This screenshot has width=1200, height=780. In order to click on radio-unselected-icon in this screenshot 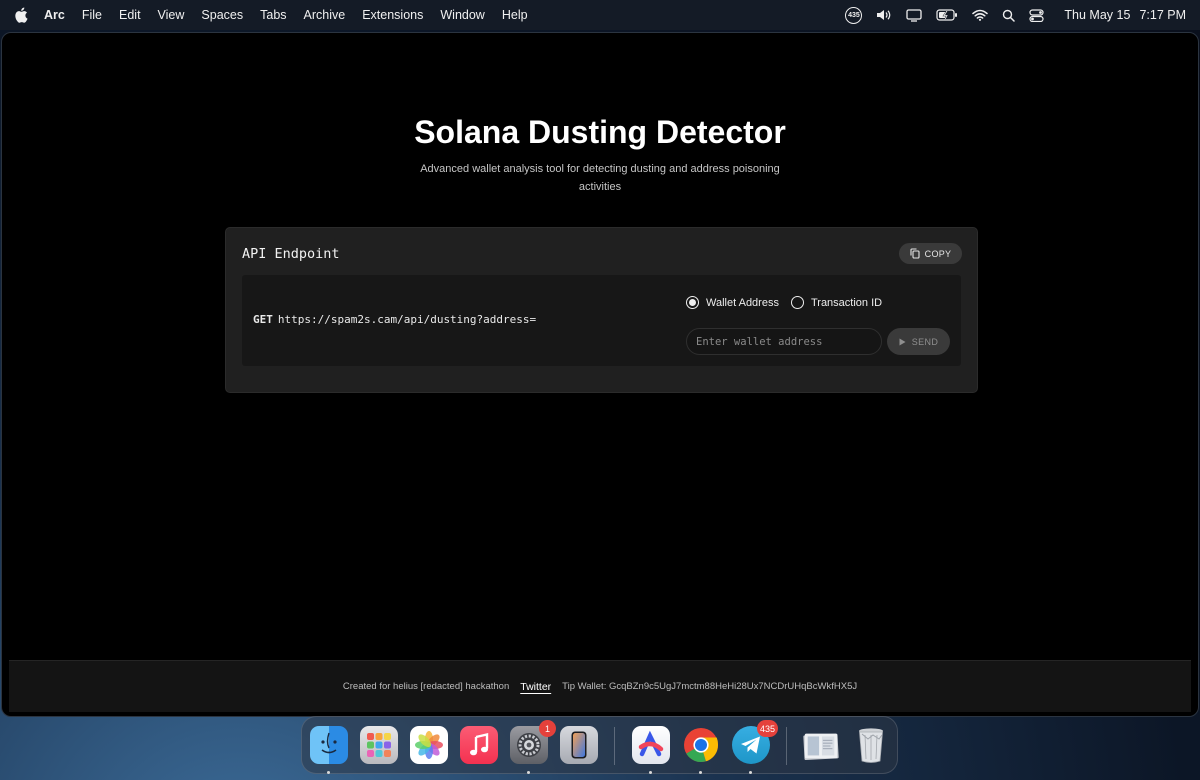, I will do `click(797, 302)`.